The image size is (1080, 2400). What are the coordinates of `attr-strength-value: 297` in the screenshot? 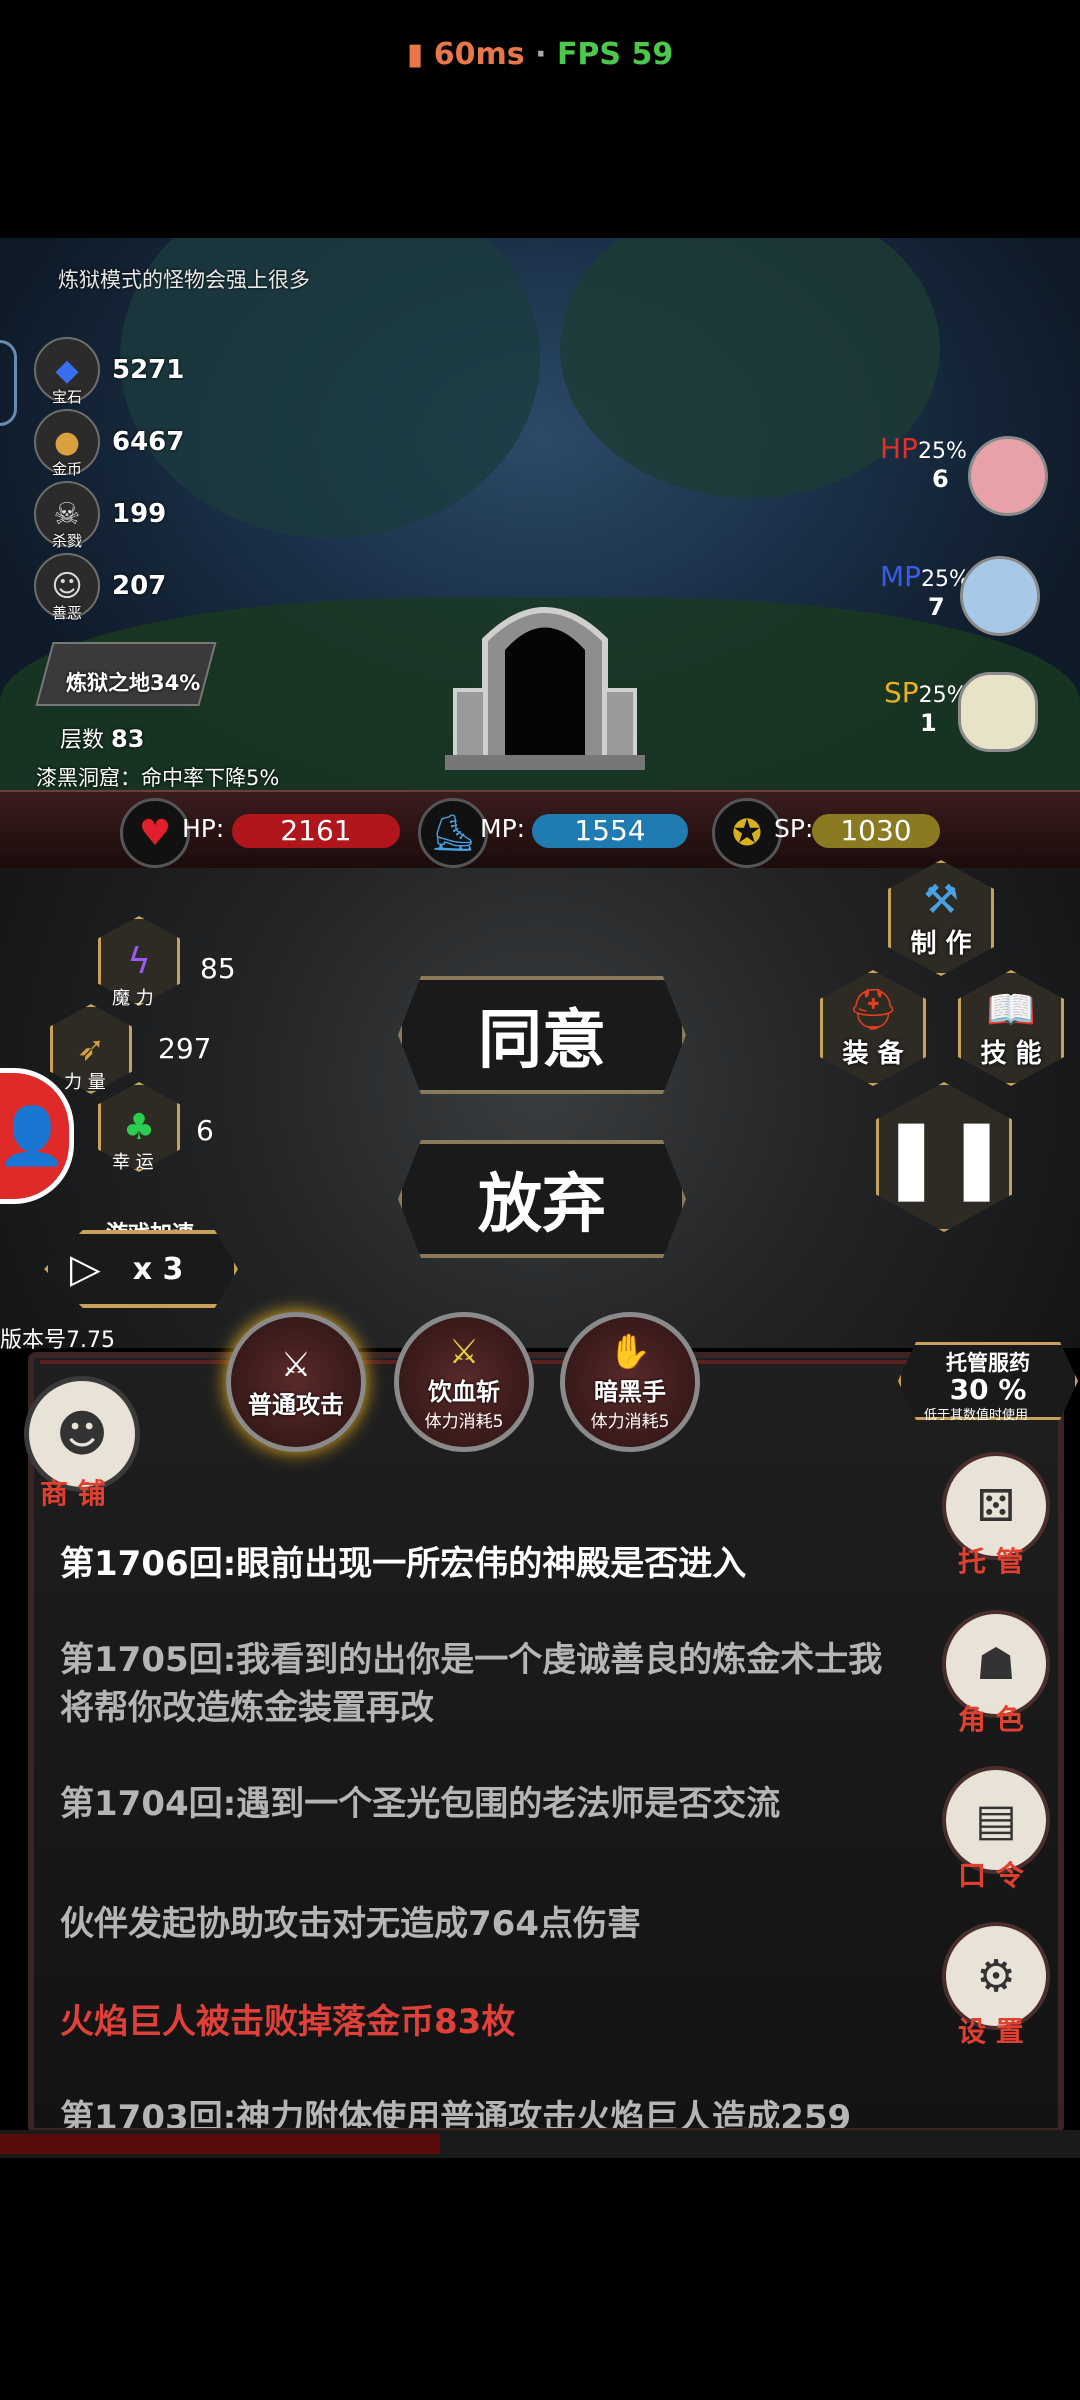 It's located at (185, 1048).